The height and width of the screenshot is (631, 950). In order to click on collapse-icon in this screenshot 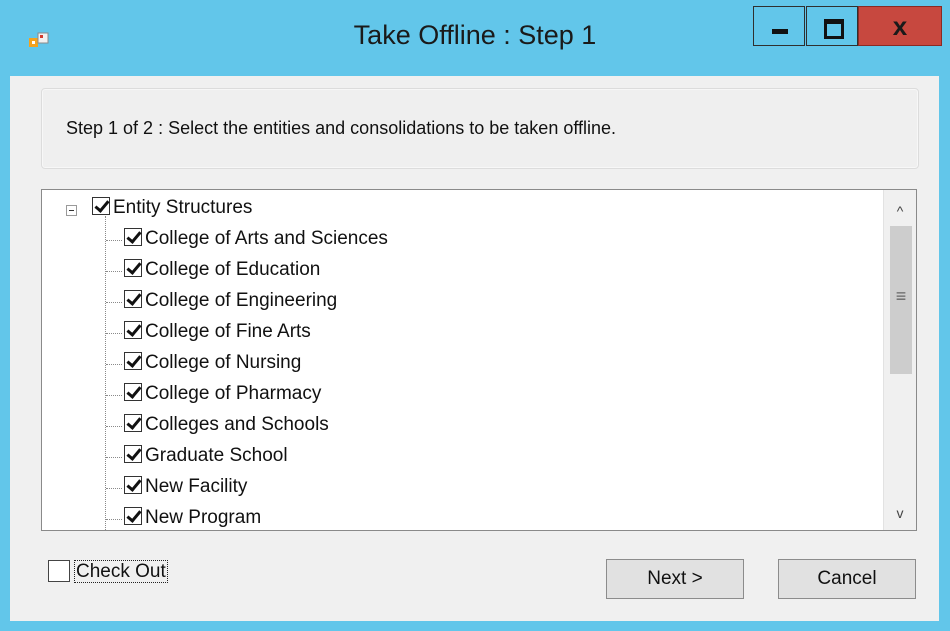, I will do `click(71, 210)`.